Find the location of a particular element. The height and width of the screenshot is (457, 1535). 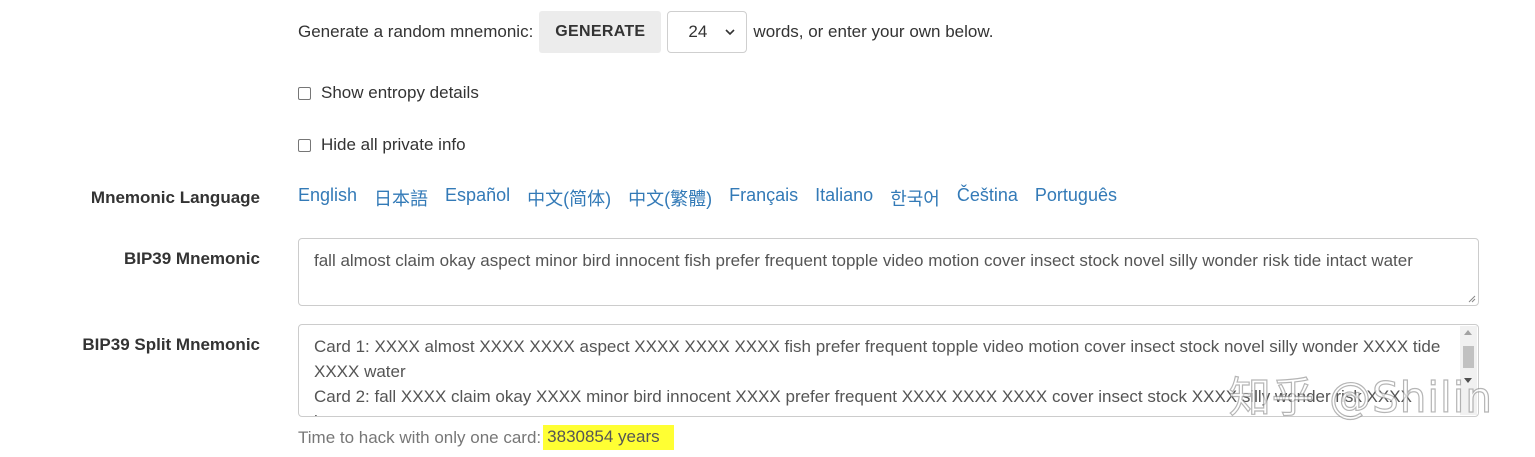

word-count-value: 24 is located at coordinates (698, 31).